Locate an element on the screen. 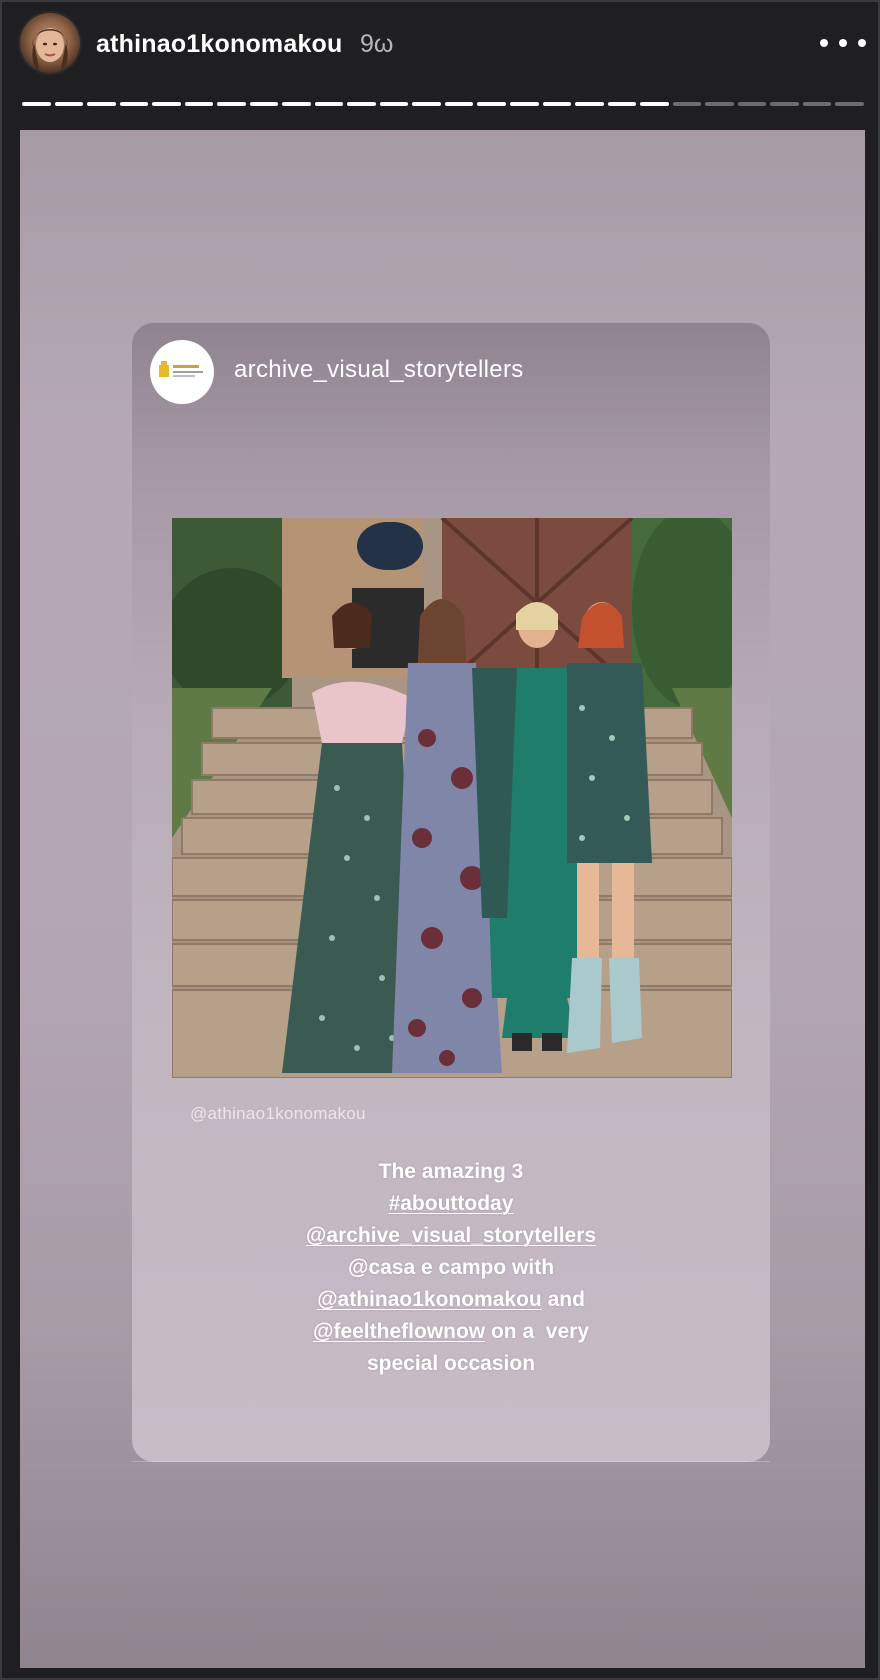 This screenshot has height=1680, width=880. archive-logo-icon is located at coordinates (182, 372).